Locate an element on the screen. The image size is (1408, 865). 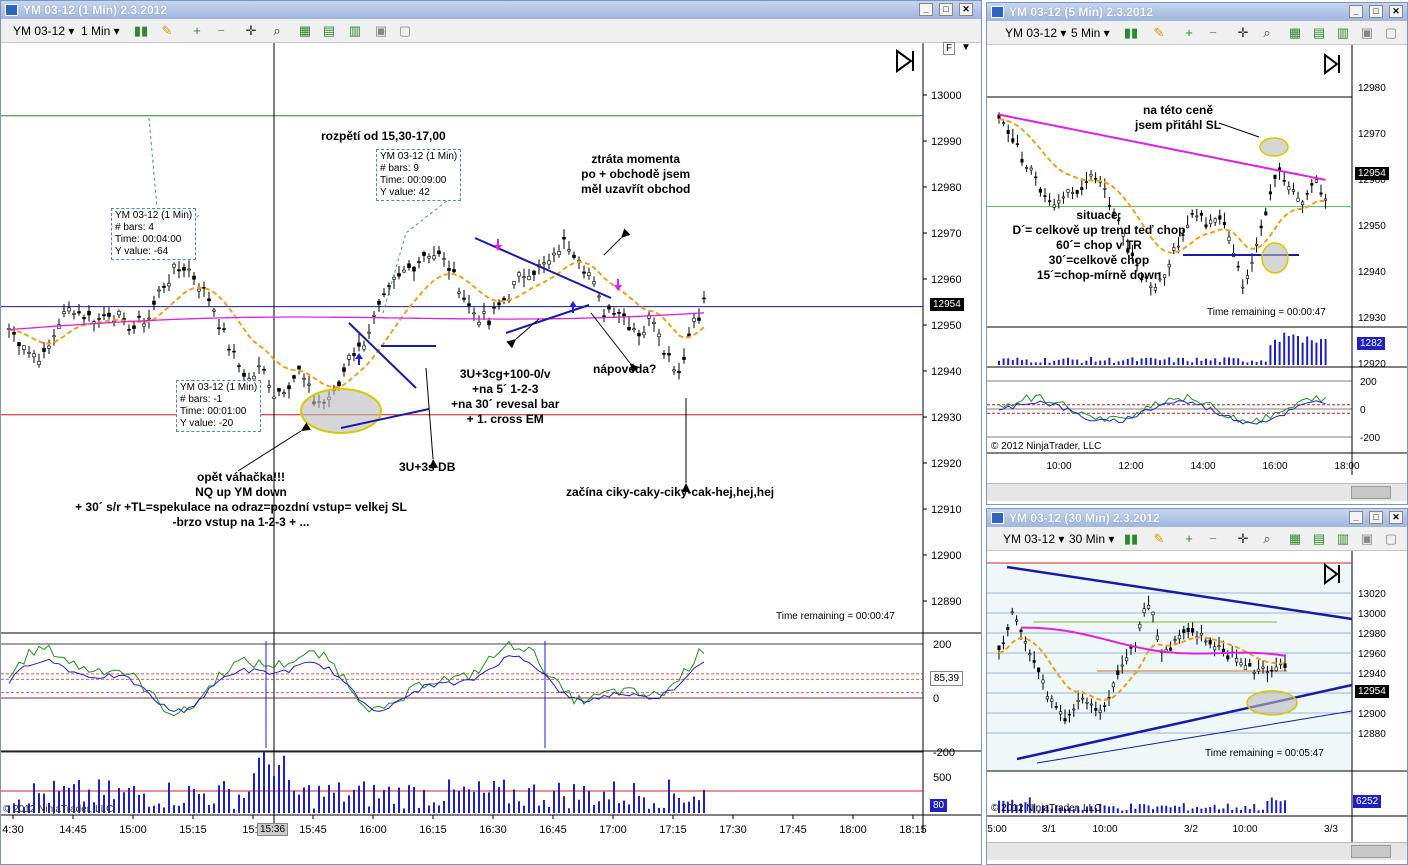
interval-label: 5 Min is located at coordinates (1086, 33).